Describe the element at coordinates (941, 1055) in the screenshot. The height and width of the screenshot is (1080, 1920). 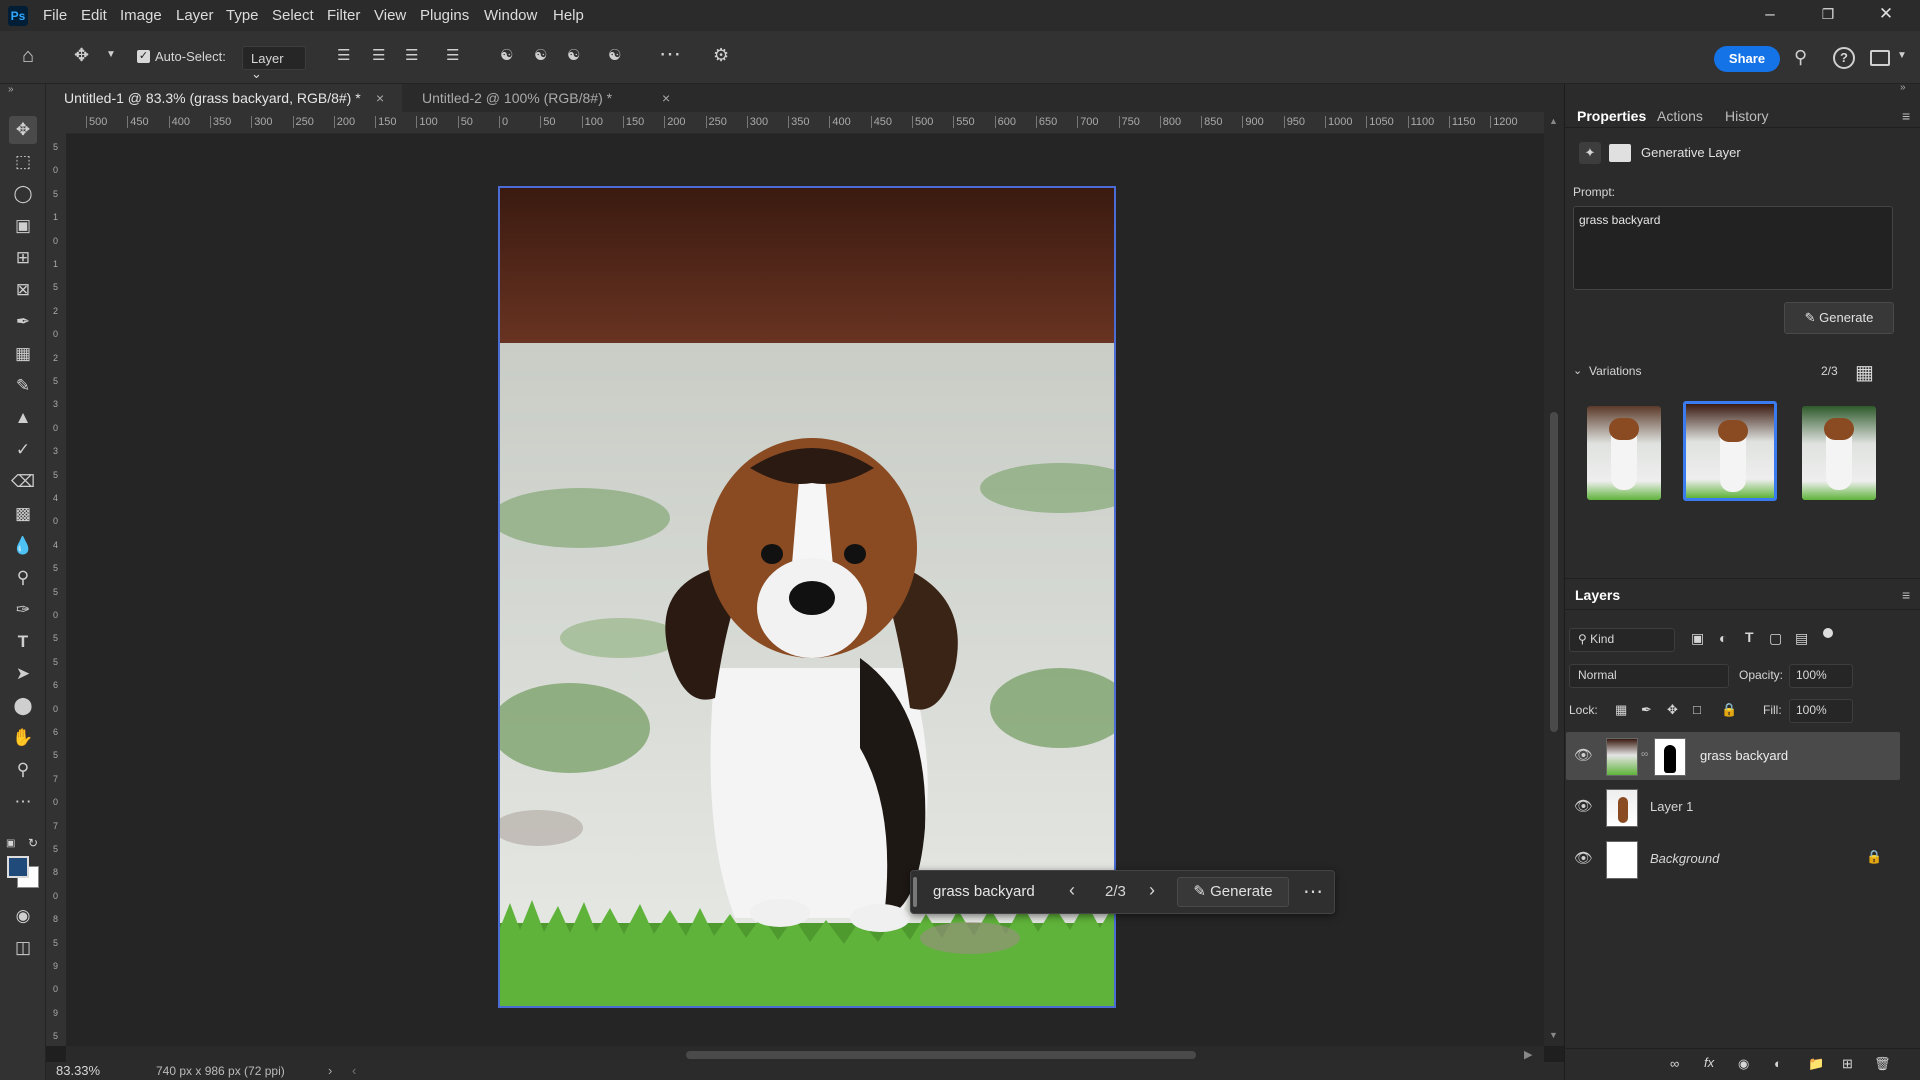
I see `horizontal-scroll-thumb` at that location.